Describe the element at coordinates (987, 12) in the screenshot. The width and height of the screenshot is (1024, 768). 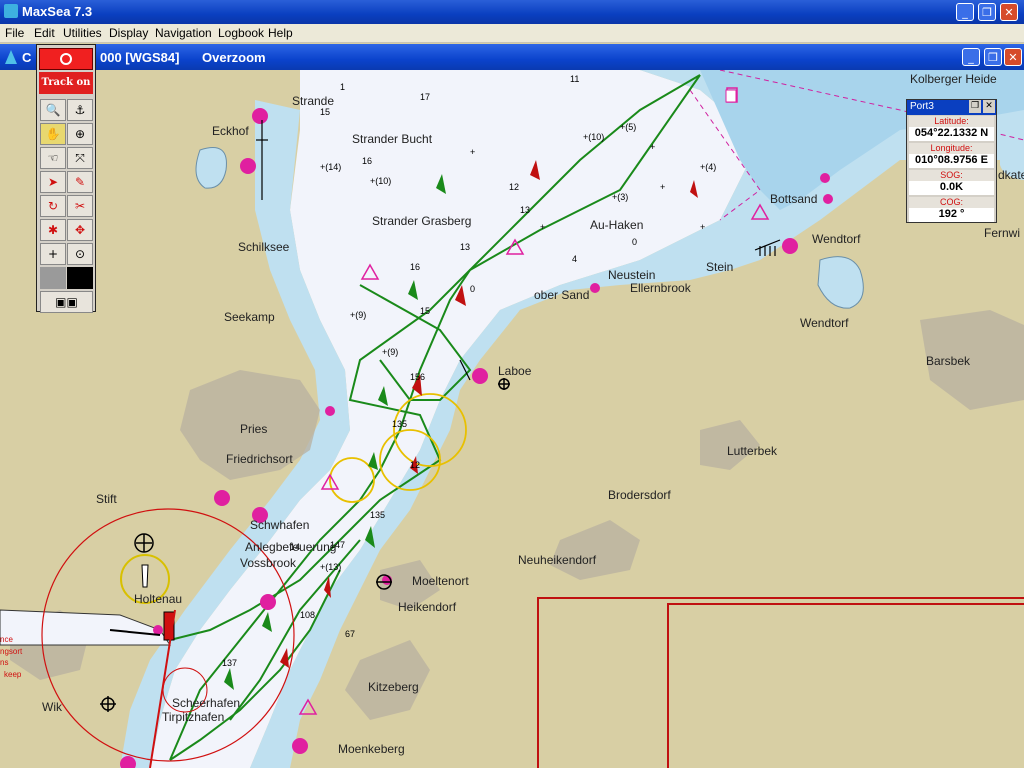
I see `maximize-app-button: ❐` at that location.